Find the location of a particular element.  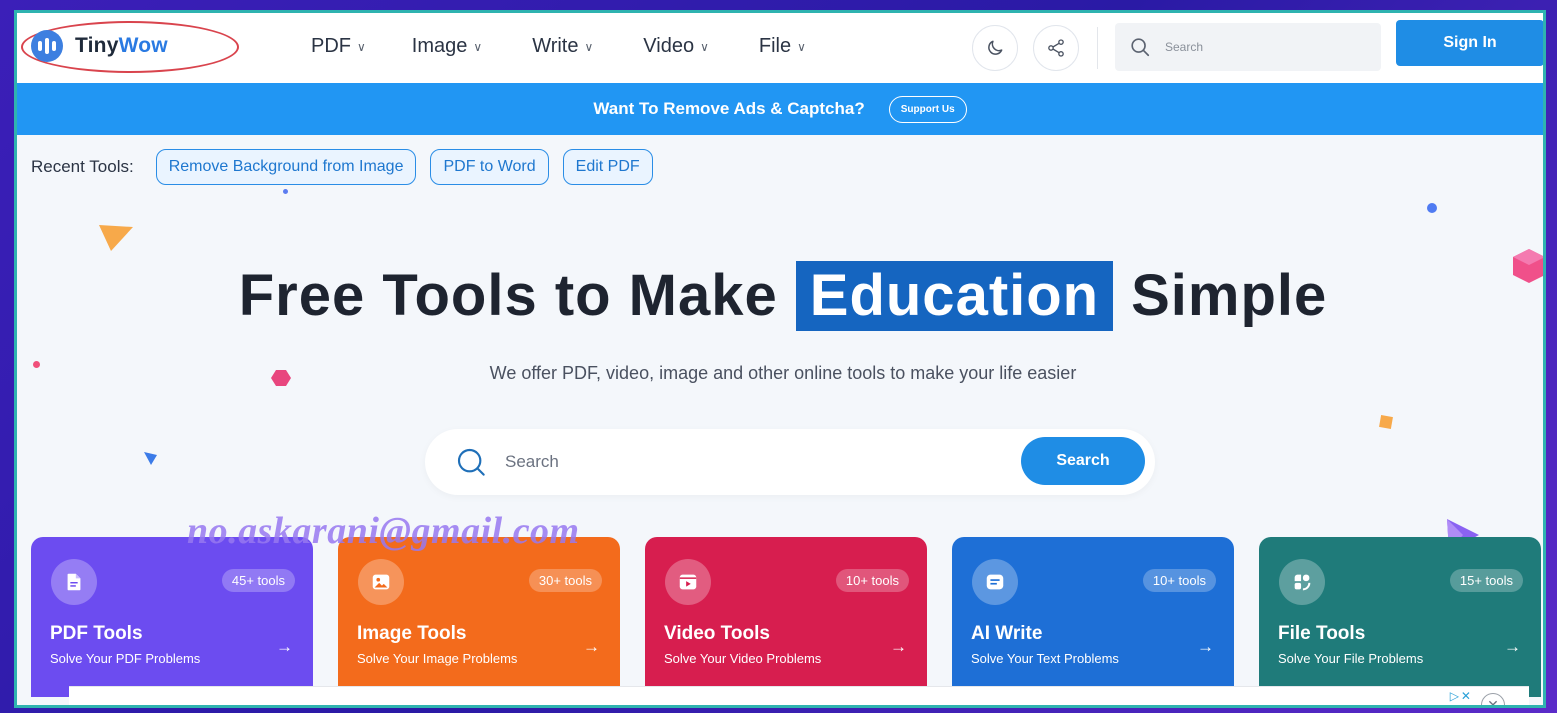

hero-search-placeholder: Search is located at coordinates (532, 461).